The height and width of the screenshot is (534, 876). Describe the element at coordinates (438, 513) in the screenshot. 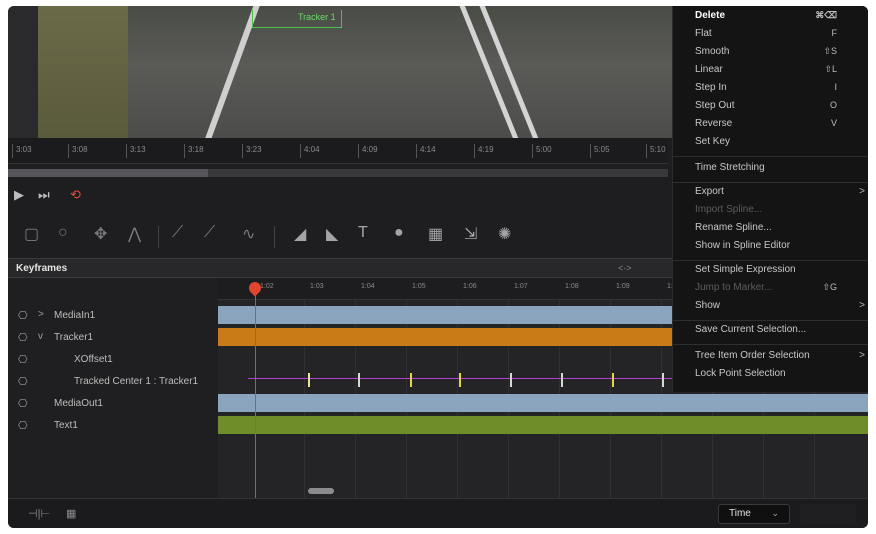

I see `bottom-toolbar: ⊣|⊢ ▦ Time ⌄` at that location.